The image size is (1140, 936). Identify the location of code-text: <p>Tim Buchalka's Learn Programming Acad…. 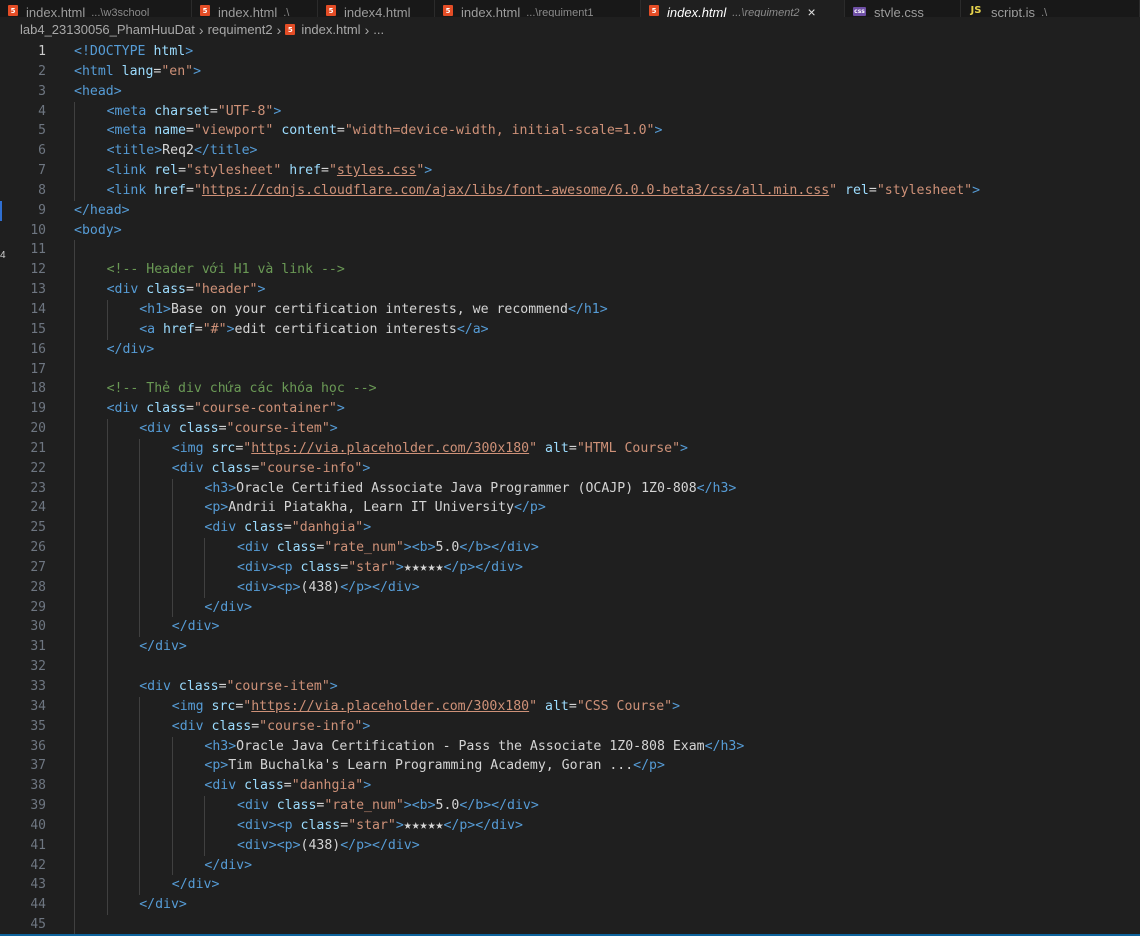
(434, 766).